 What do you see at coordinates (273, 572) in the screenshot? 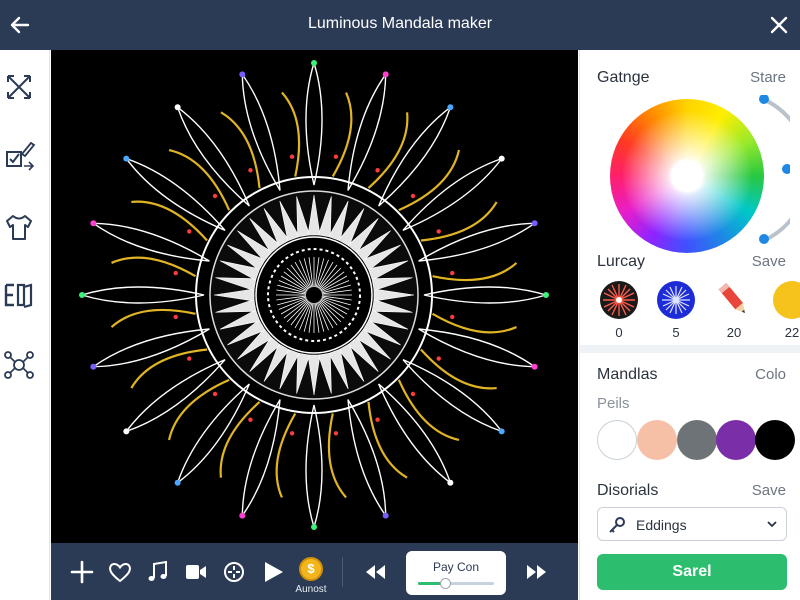
I see `play-icon` at bounding box center [273, 572].